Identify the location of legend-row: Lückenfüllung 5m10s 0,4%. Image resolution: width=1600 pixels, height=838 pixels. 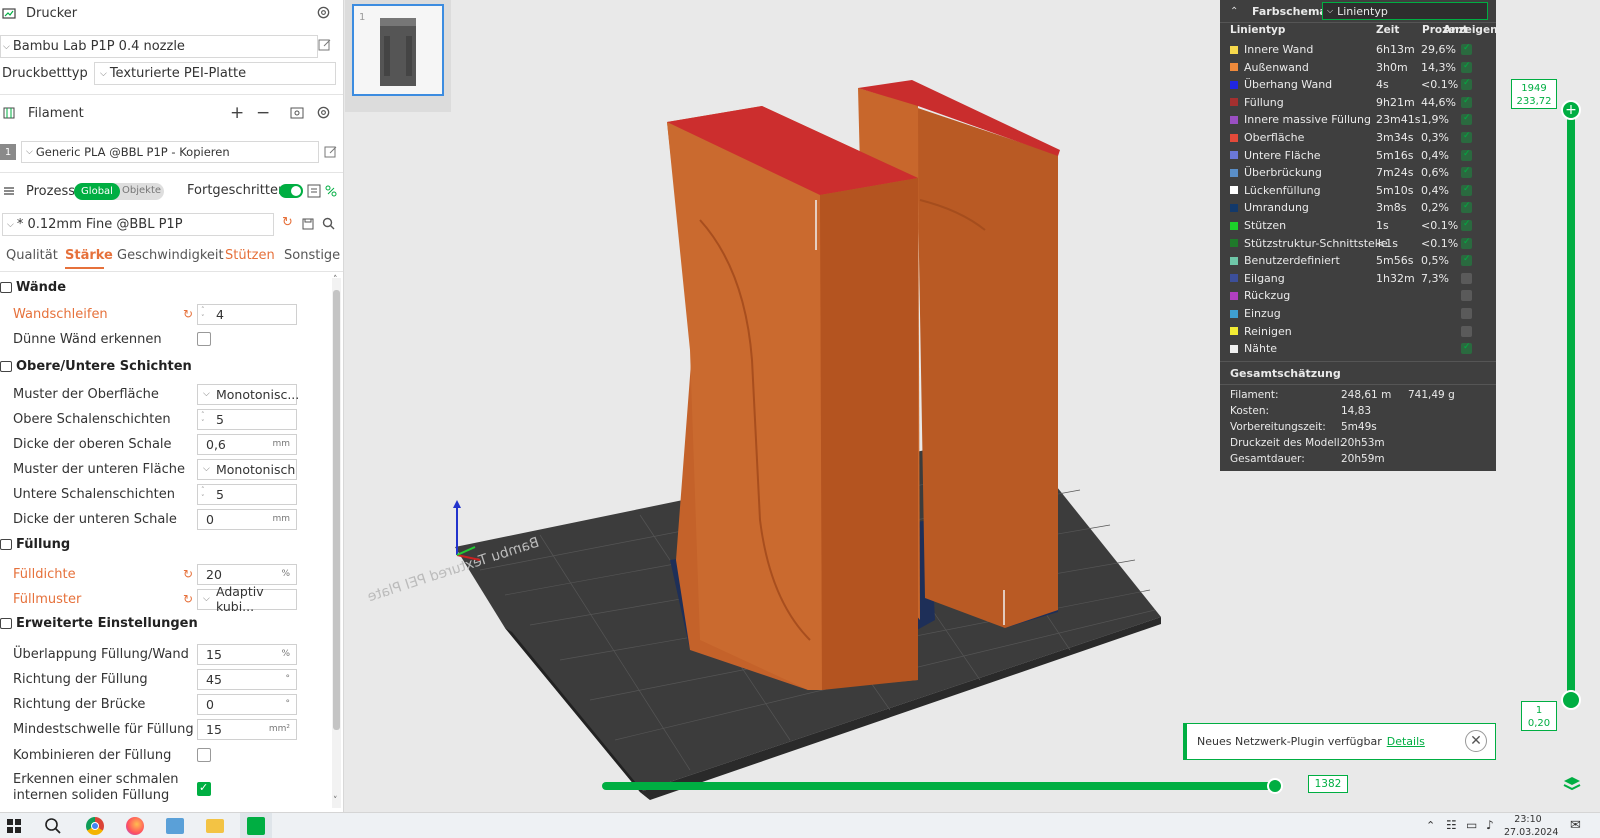
(1361, 190).